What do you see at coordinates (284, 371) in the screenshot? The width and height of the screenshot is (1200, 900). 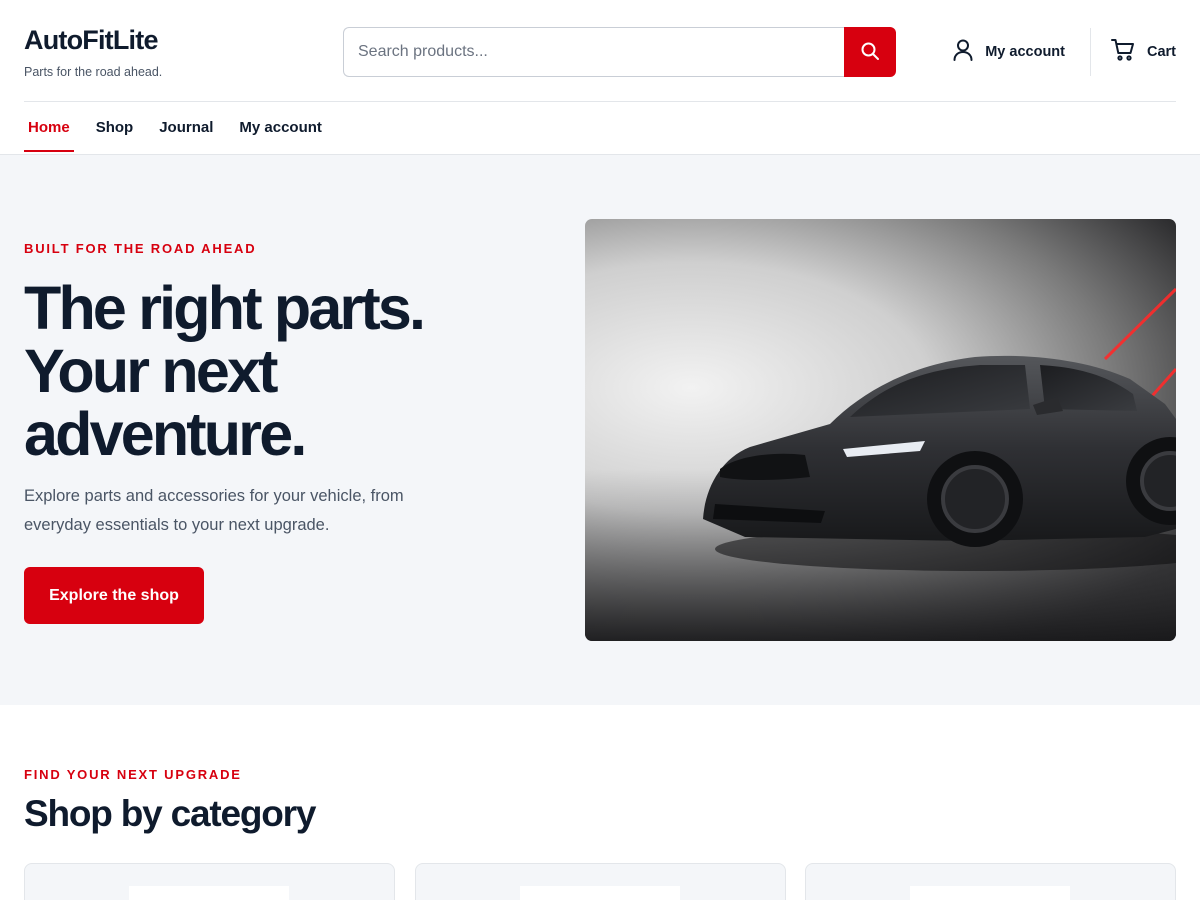 I see `hero-title: The right parts. Your next adventure.` at bounding box center [284, 371].